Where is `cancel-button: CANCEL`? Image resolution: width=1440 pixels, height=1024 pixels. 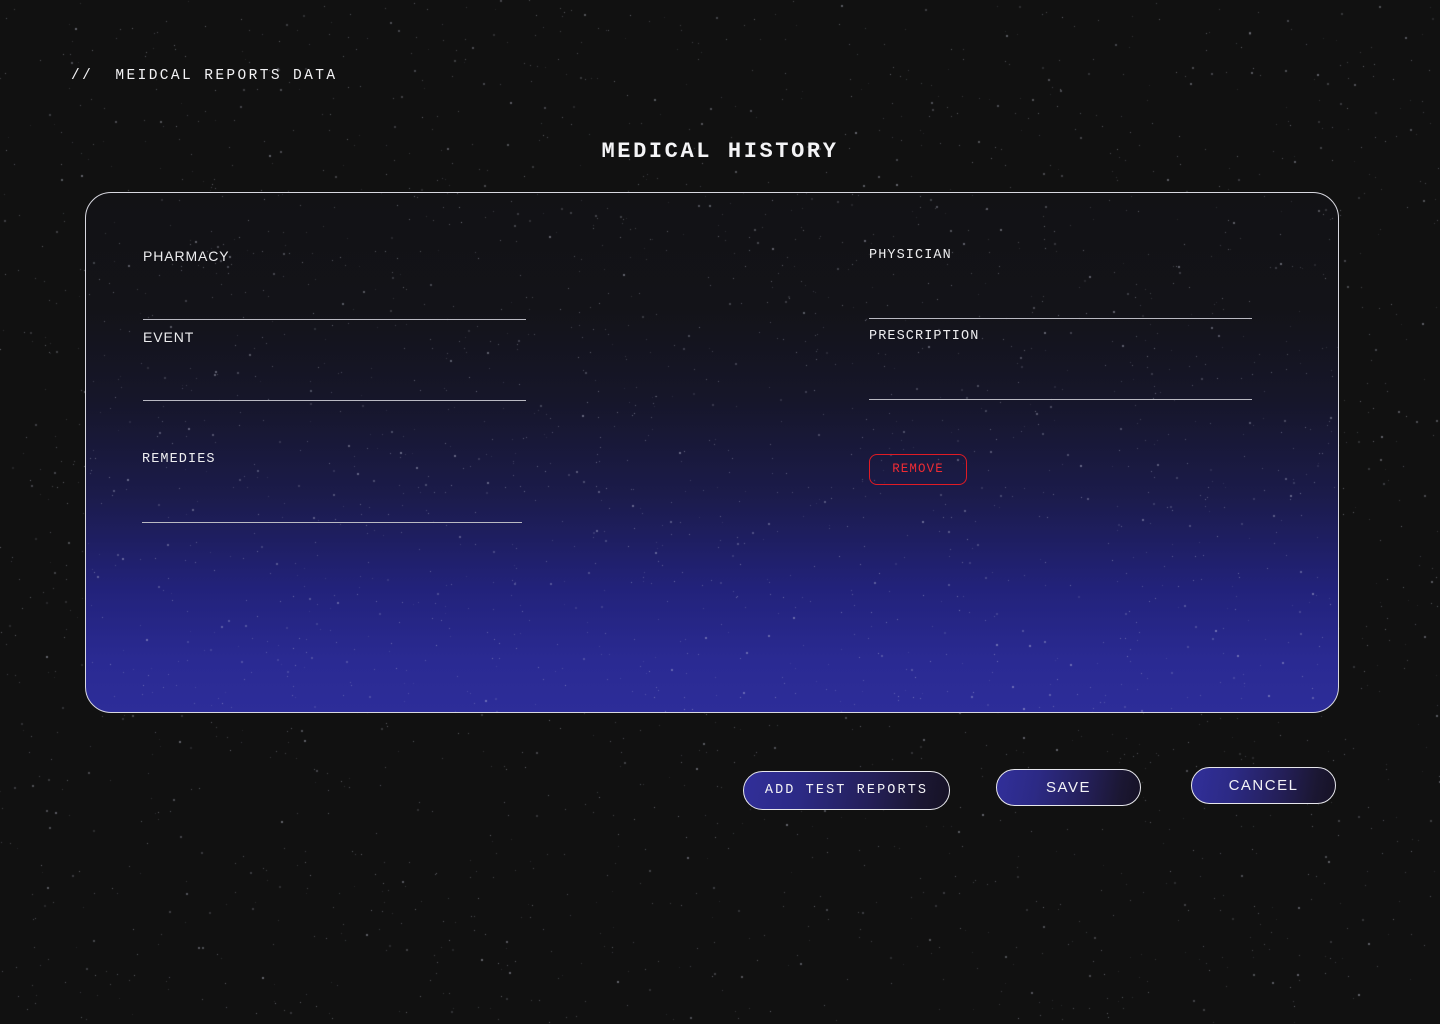
cancel-button: CANCEL is located at coordinates (1263, 785).